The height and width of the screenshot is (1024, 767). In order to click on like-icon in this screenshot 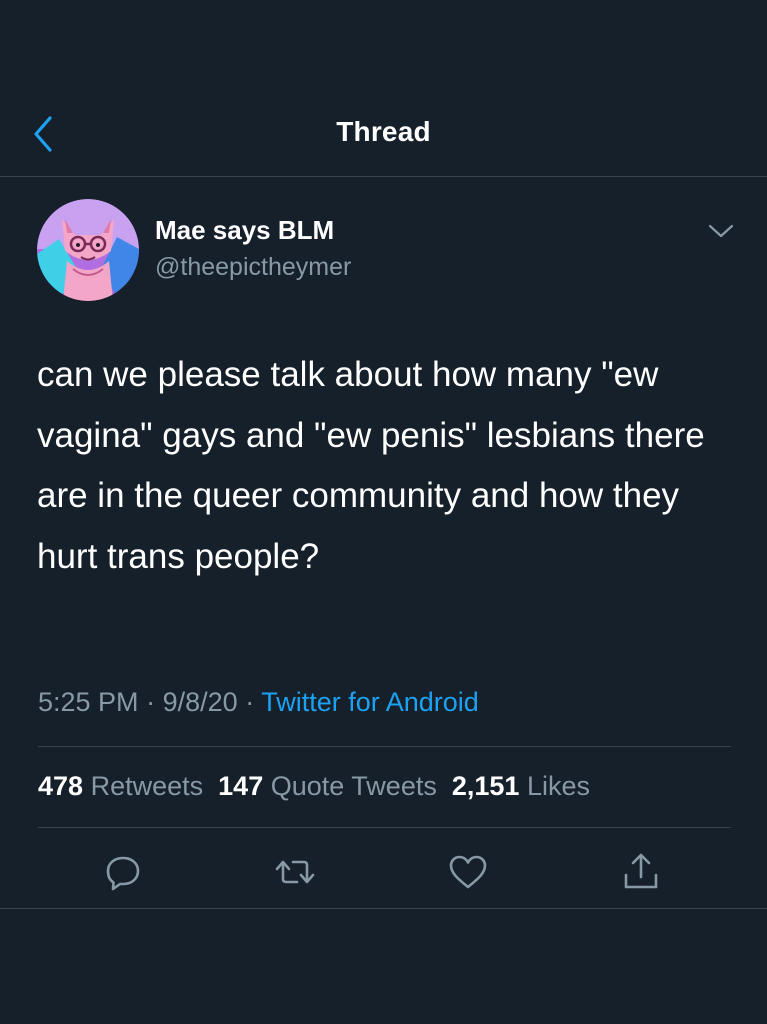, I will do `click(468, 872)`.